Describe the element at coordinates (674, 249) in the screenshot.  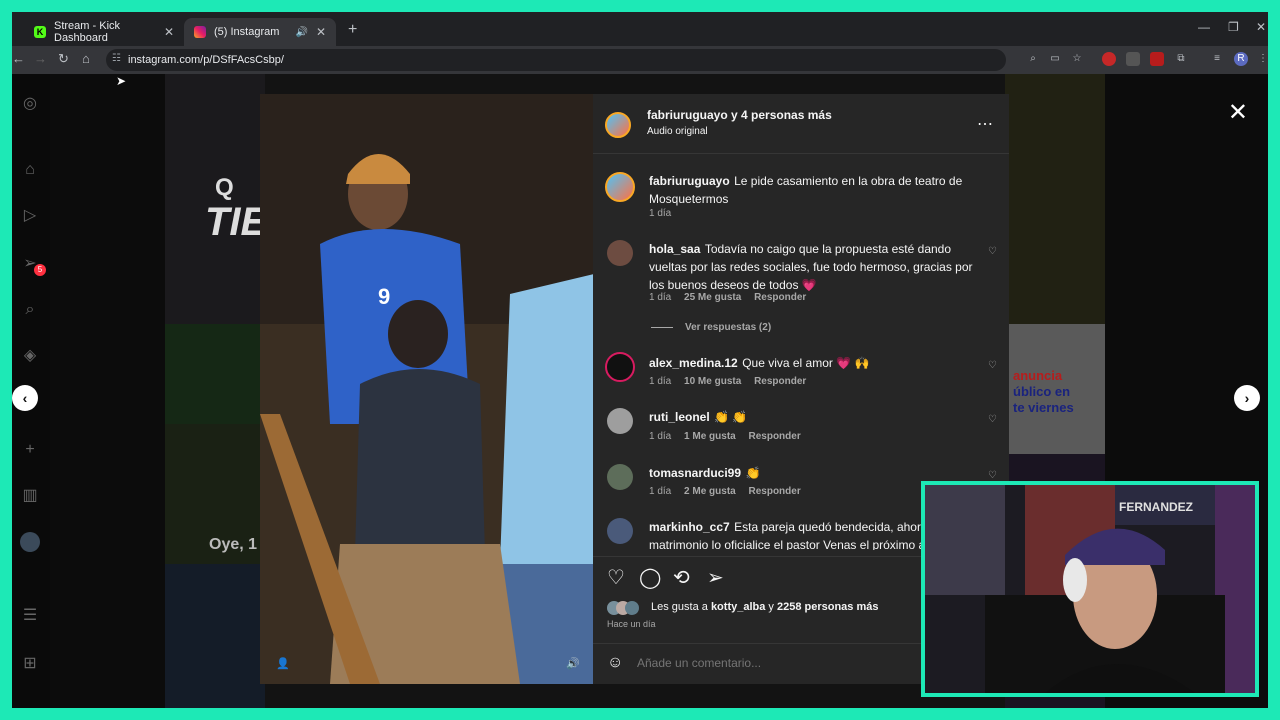
I see `comment-username: hola_saa` at that location.